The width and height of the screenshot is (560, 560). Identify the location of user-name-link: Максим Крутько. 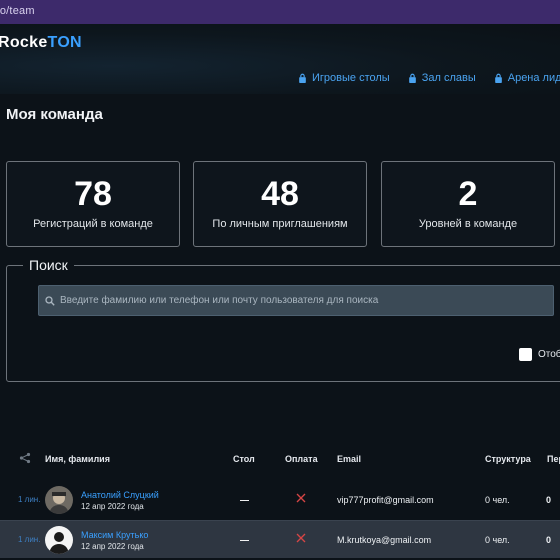
(114, 535).